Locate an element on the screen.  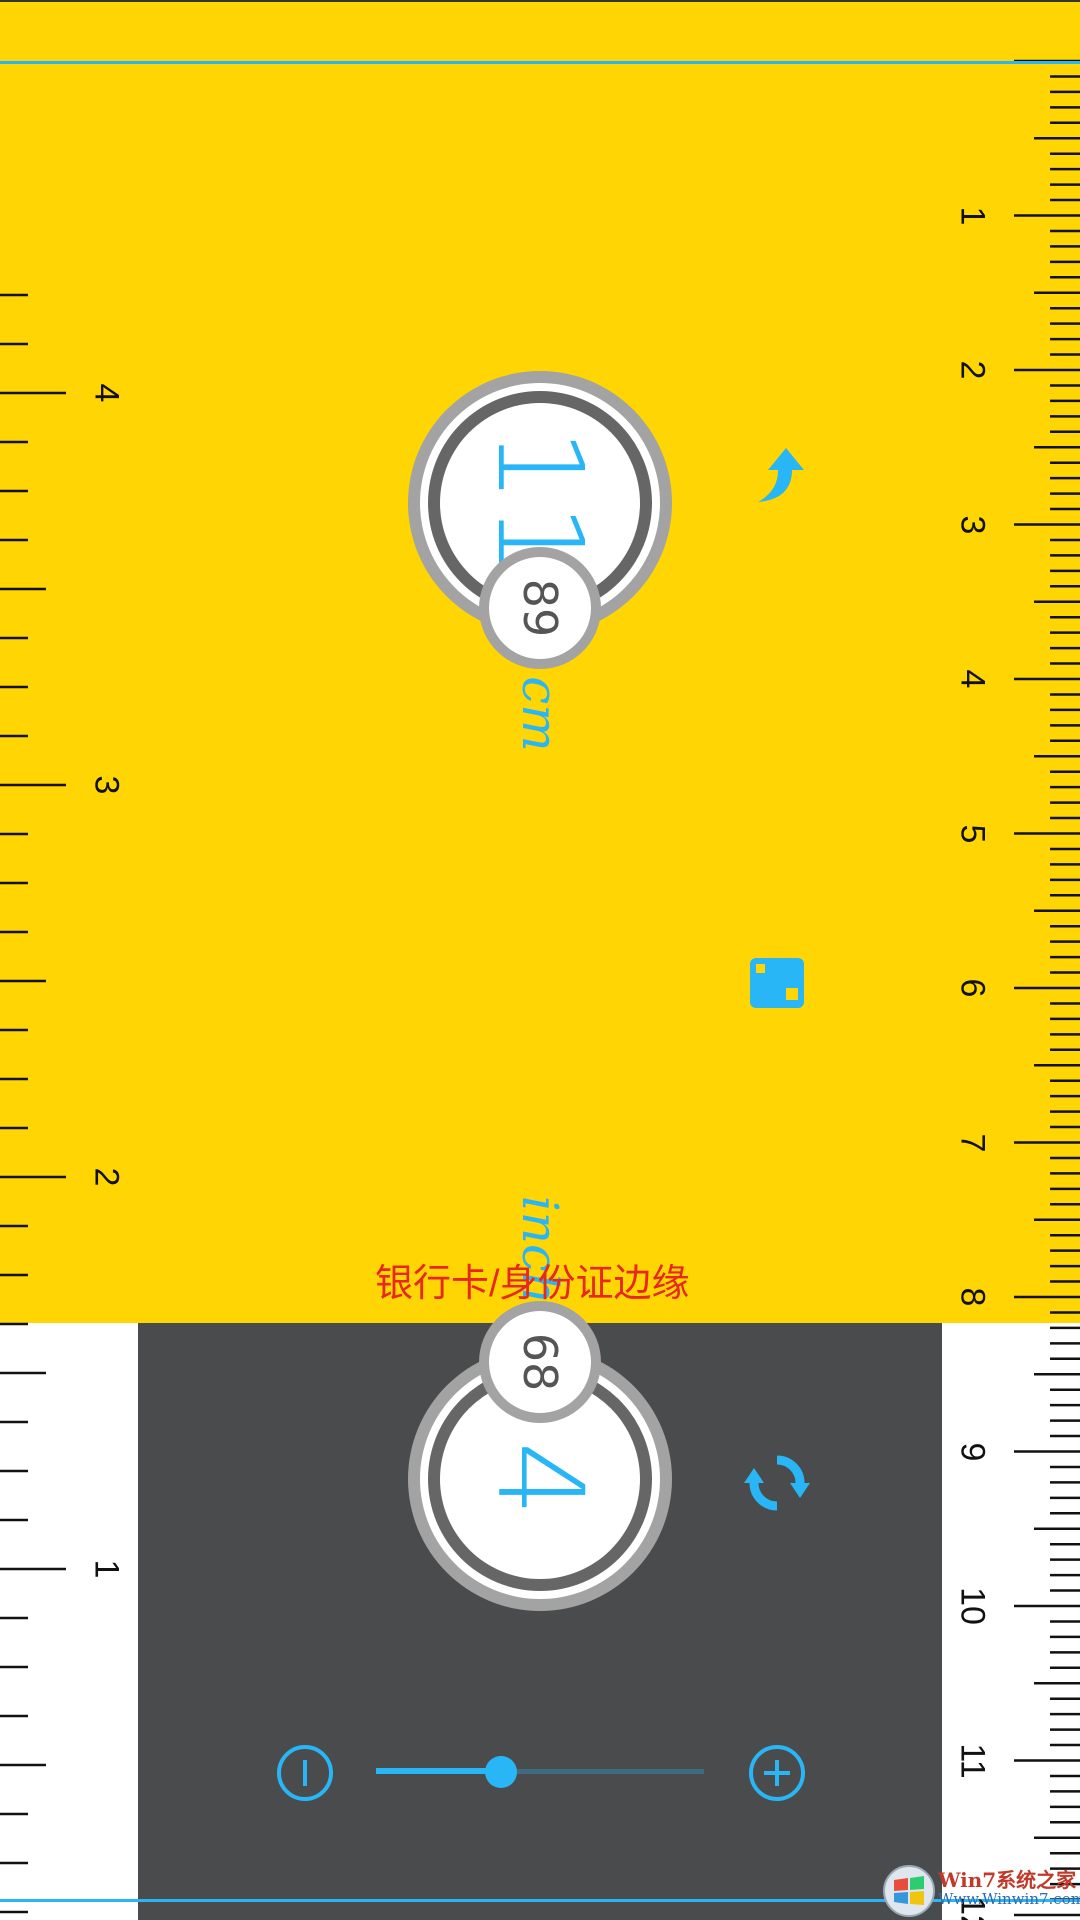
refresh-button is located at coordinates (777, 1483).